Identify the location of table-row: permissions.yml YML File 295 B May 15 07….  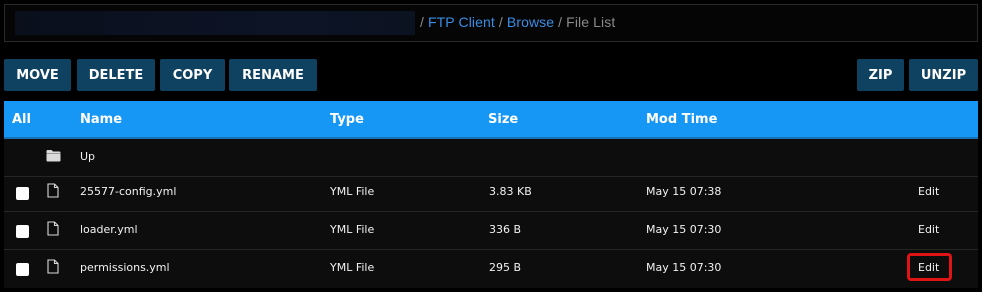
(491, 269).